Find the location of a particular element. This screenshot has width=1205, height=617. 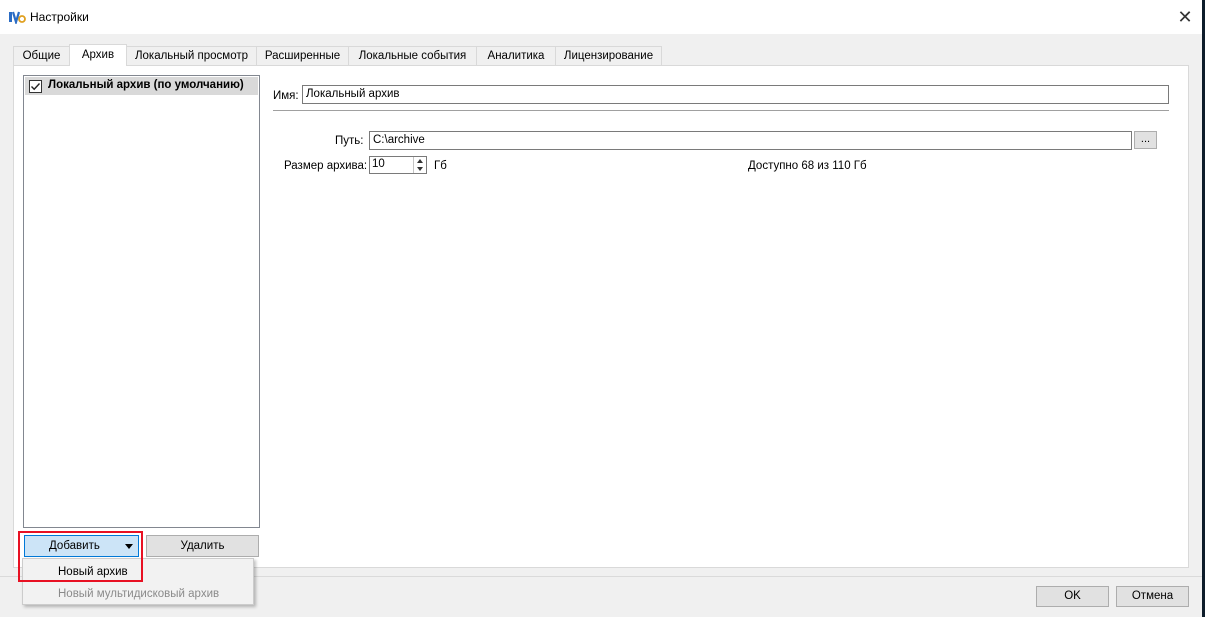

menu-item-new-multidisk-archive: Новый мультидисковый архив is located at coordinates (139, 594).